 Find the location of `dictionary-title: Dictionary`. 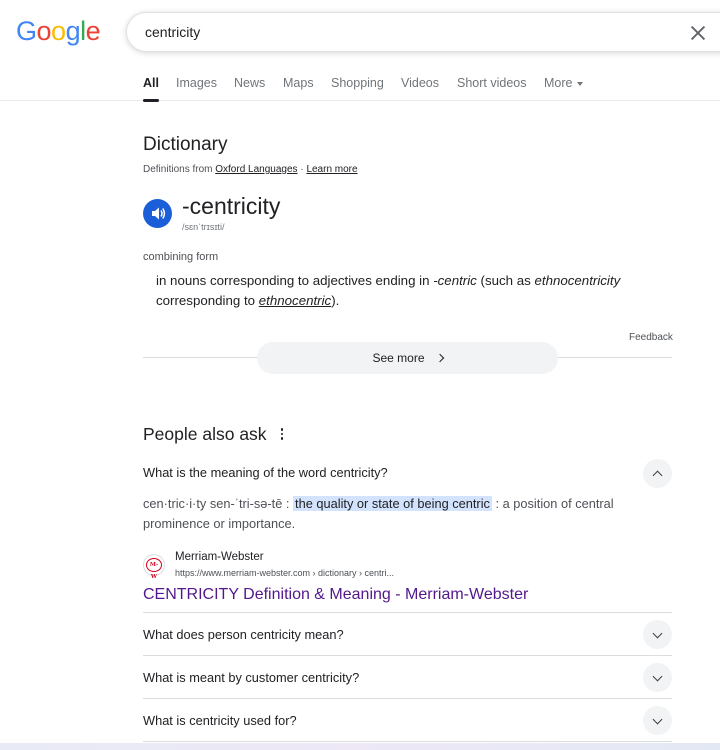

dictionary-title: Dictionary is located at coordinates (185, 144).